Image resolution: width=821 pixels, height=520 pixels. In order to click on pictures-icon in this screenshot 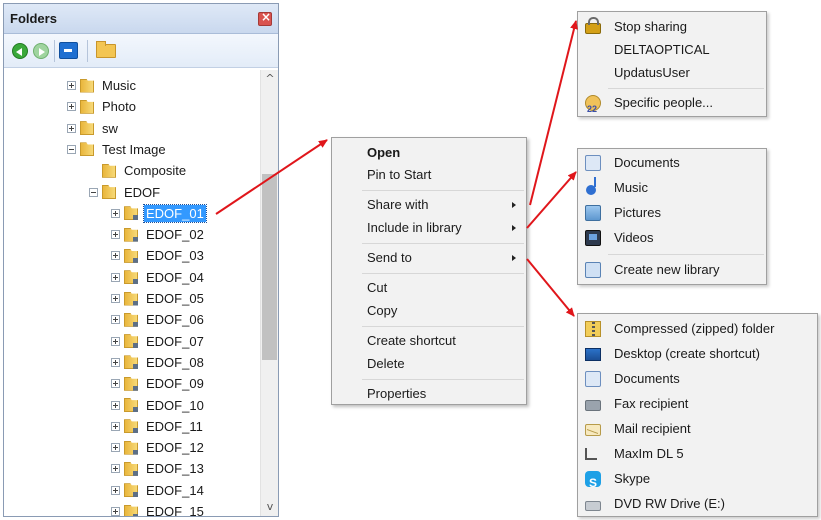, I will do `click(593, 213)`.